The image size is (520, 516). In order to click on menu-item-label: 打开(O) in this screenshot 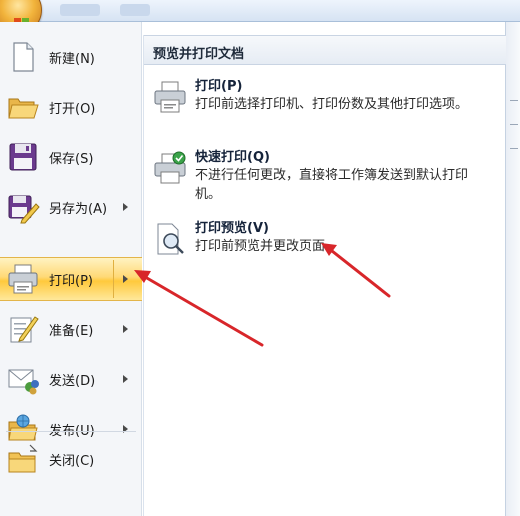, I will do `click(72, 109)`.